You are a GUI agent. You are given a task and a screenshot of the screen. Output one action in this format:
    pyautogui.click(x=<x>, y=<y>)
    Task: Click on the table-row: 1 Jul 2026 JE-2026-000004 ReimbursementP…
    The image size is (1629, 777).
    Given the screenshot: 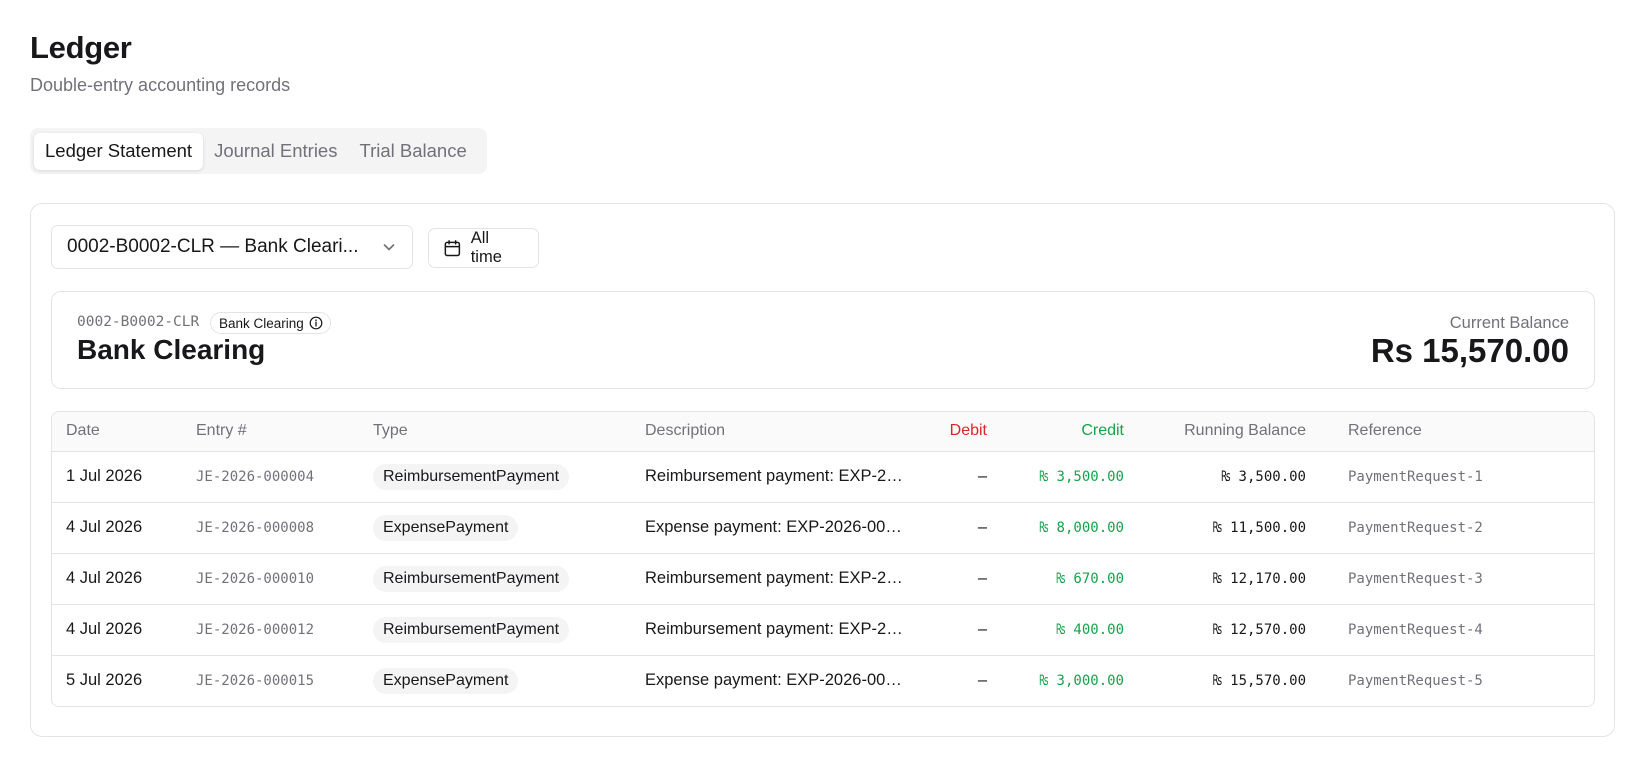 What is the action you would take?
    pyautogui.click(x=823, y=477)
    